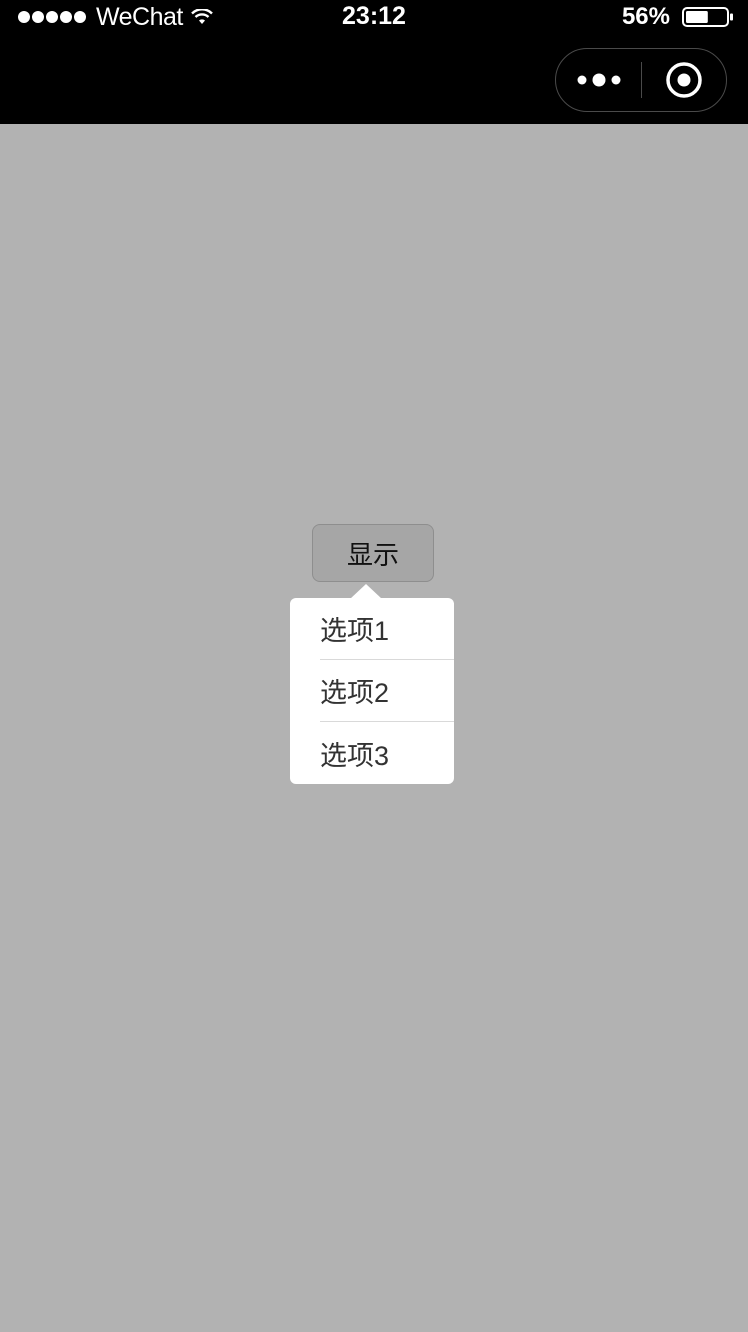  Describe the element at coordinates (678, 17) in the screenshot. I see `status-right: 56%` at that location.